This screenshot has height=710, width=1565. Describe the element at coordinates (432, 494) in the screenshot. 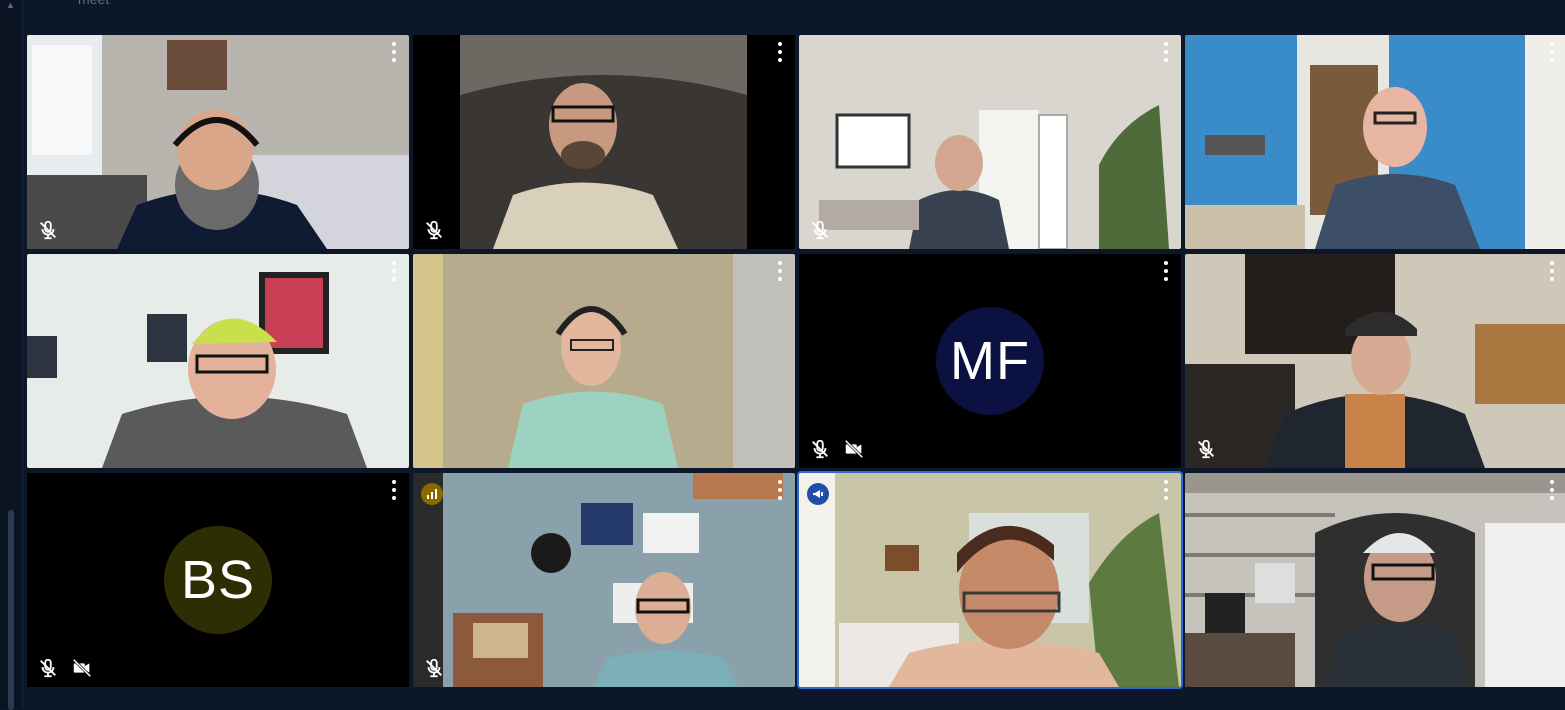

I see `signal-icon` at that location.